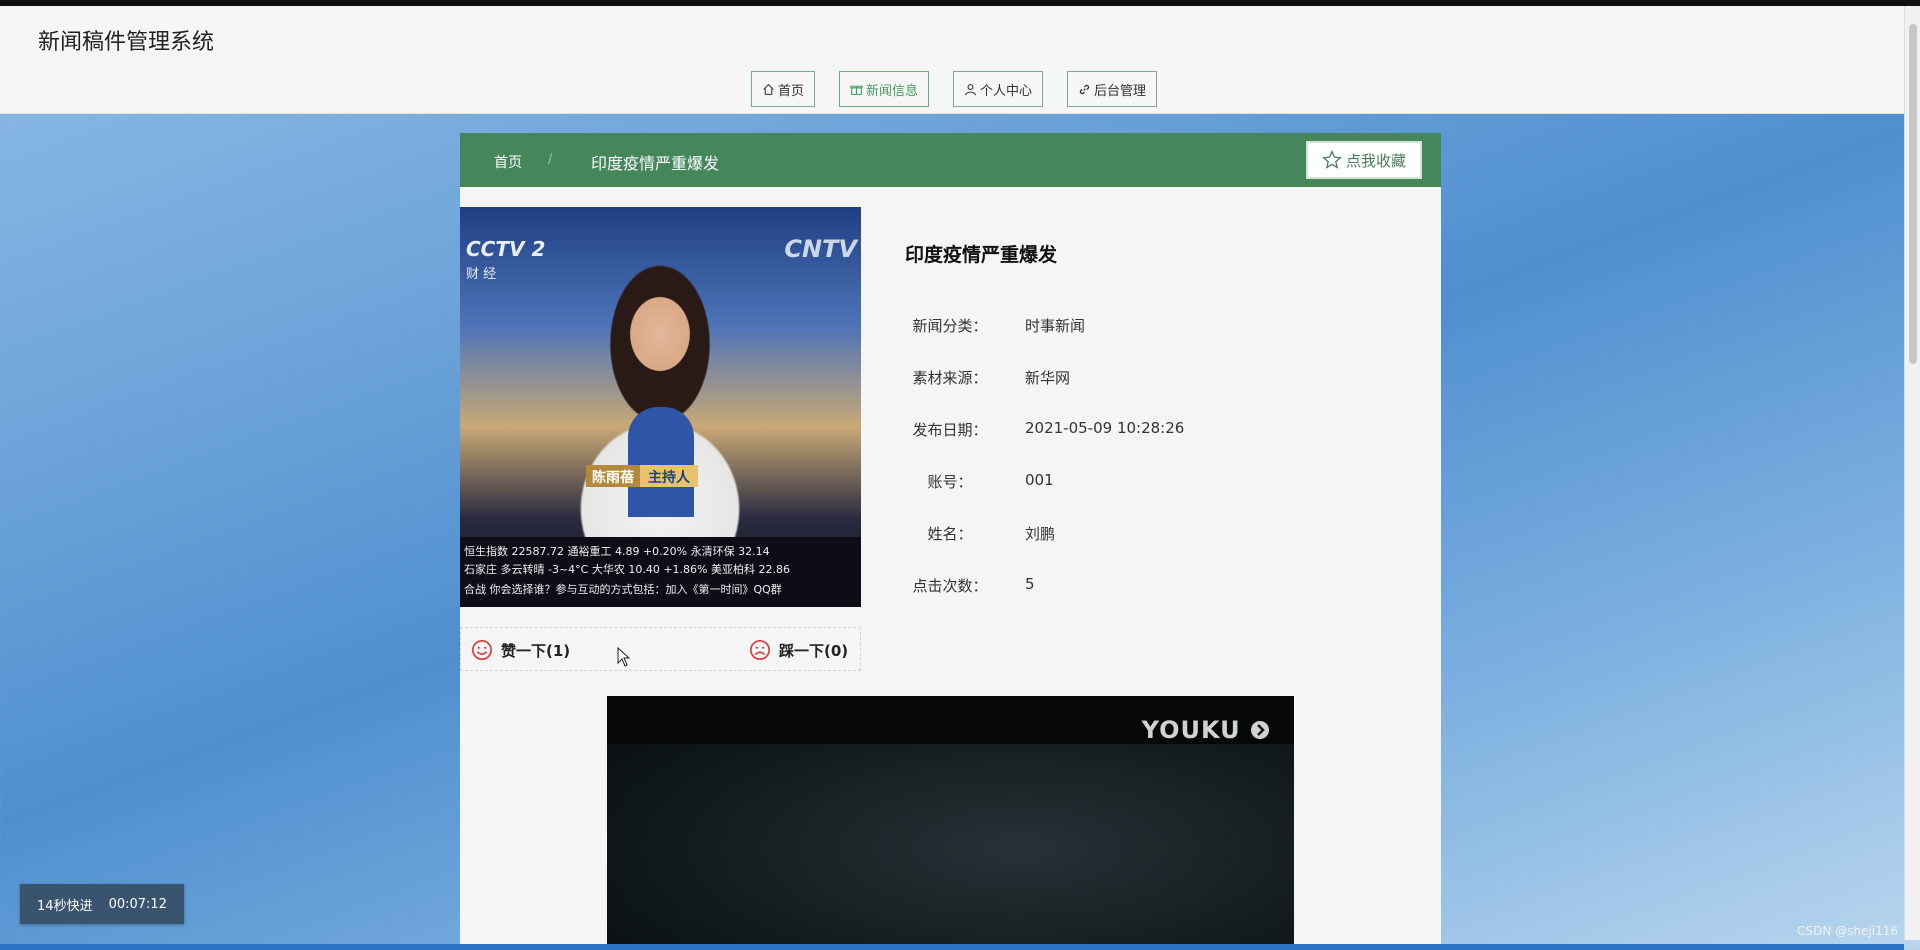 This screenshot has width=1920, height=950. I want to click on vote-box: 赞一下(1) 踩一下(0), so click(660, 649).